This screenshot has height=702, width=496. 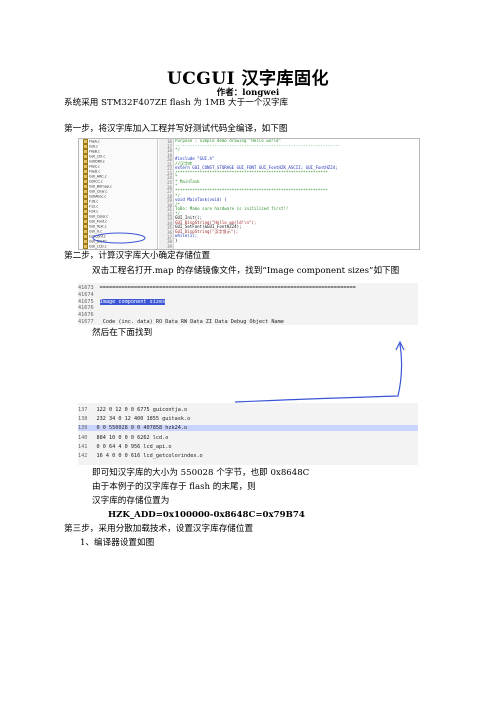 I want to click on map-row-number: 141, so click(x=83, y=446).